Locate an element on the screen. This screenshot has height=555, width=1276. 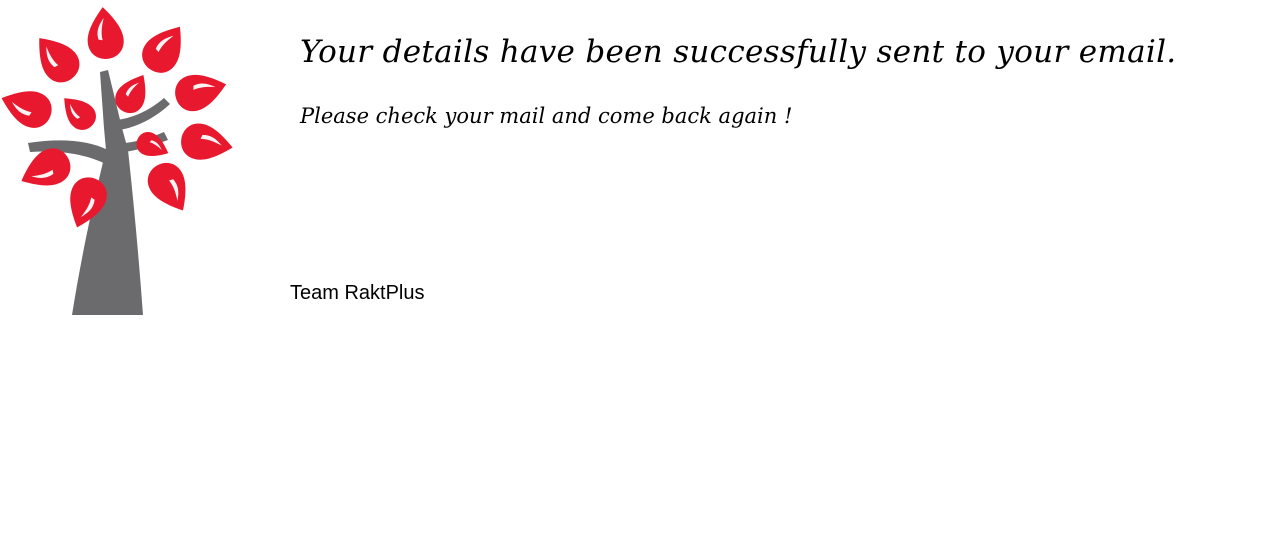
raktplus-logo is located at coordinates (120, 160).